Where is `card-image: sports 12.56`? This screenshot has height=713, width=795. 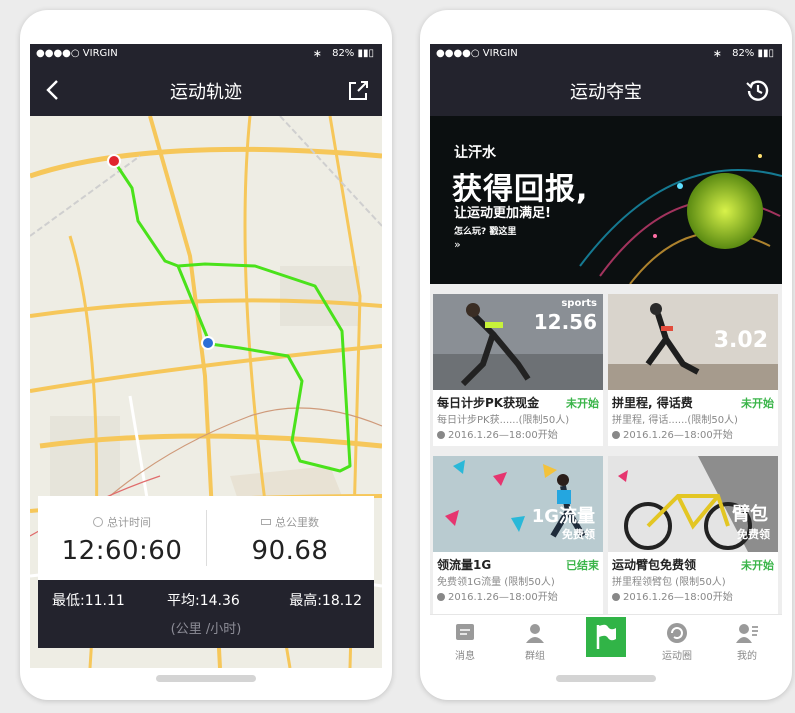 card-image: sports 12.56 is located at coordinates (518, 342).